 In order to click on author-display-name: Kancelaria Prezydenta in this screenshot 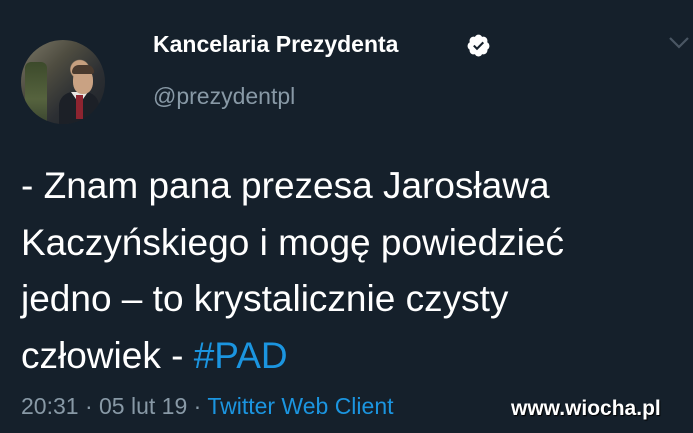, I will do `click(275, 44)`.